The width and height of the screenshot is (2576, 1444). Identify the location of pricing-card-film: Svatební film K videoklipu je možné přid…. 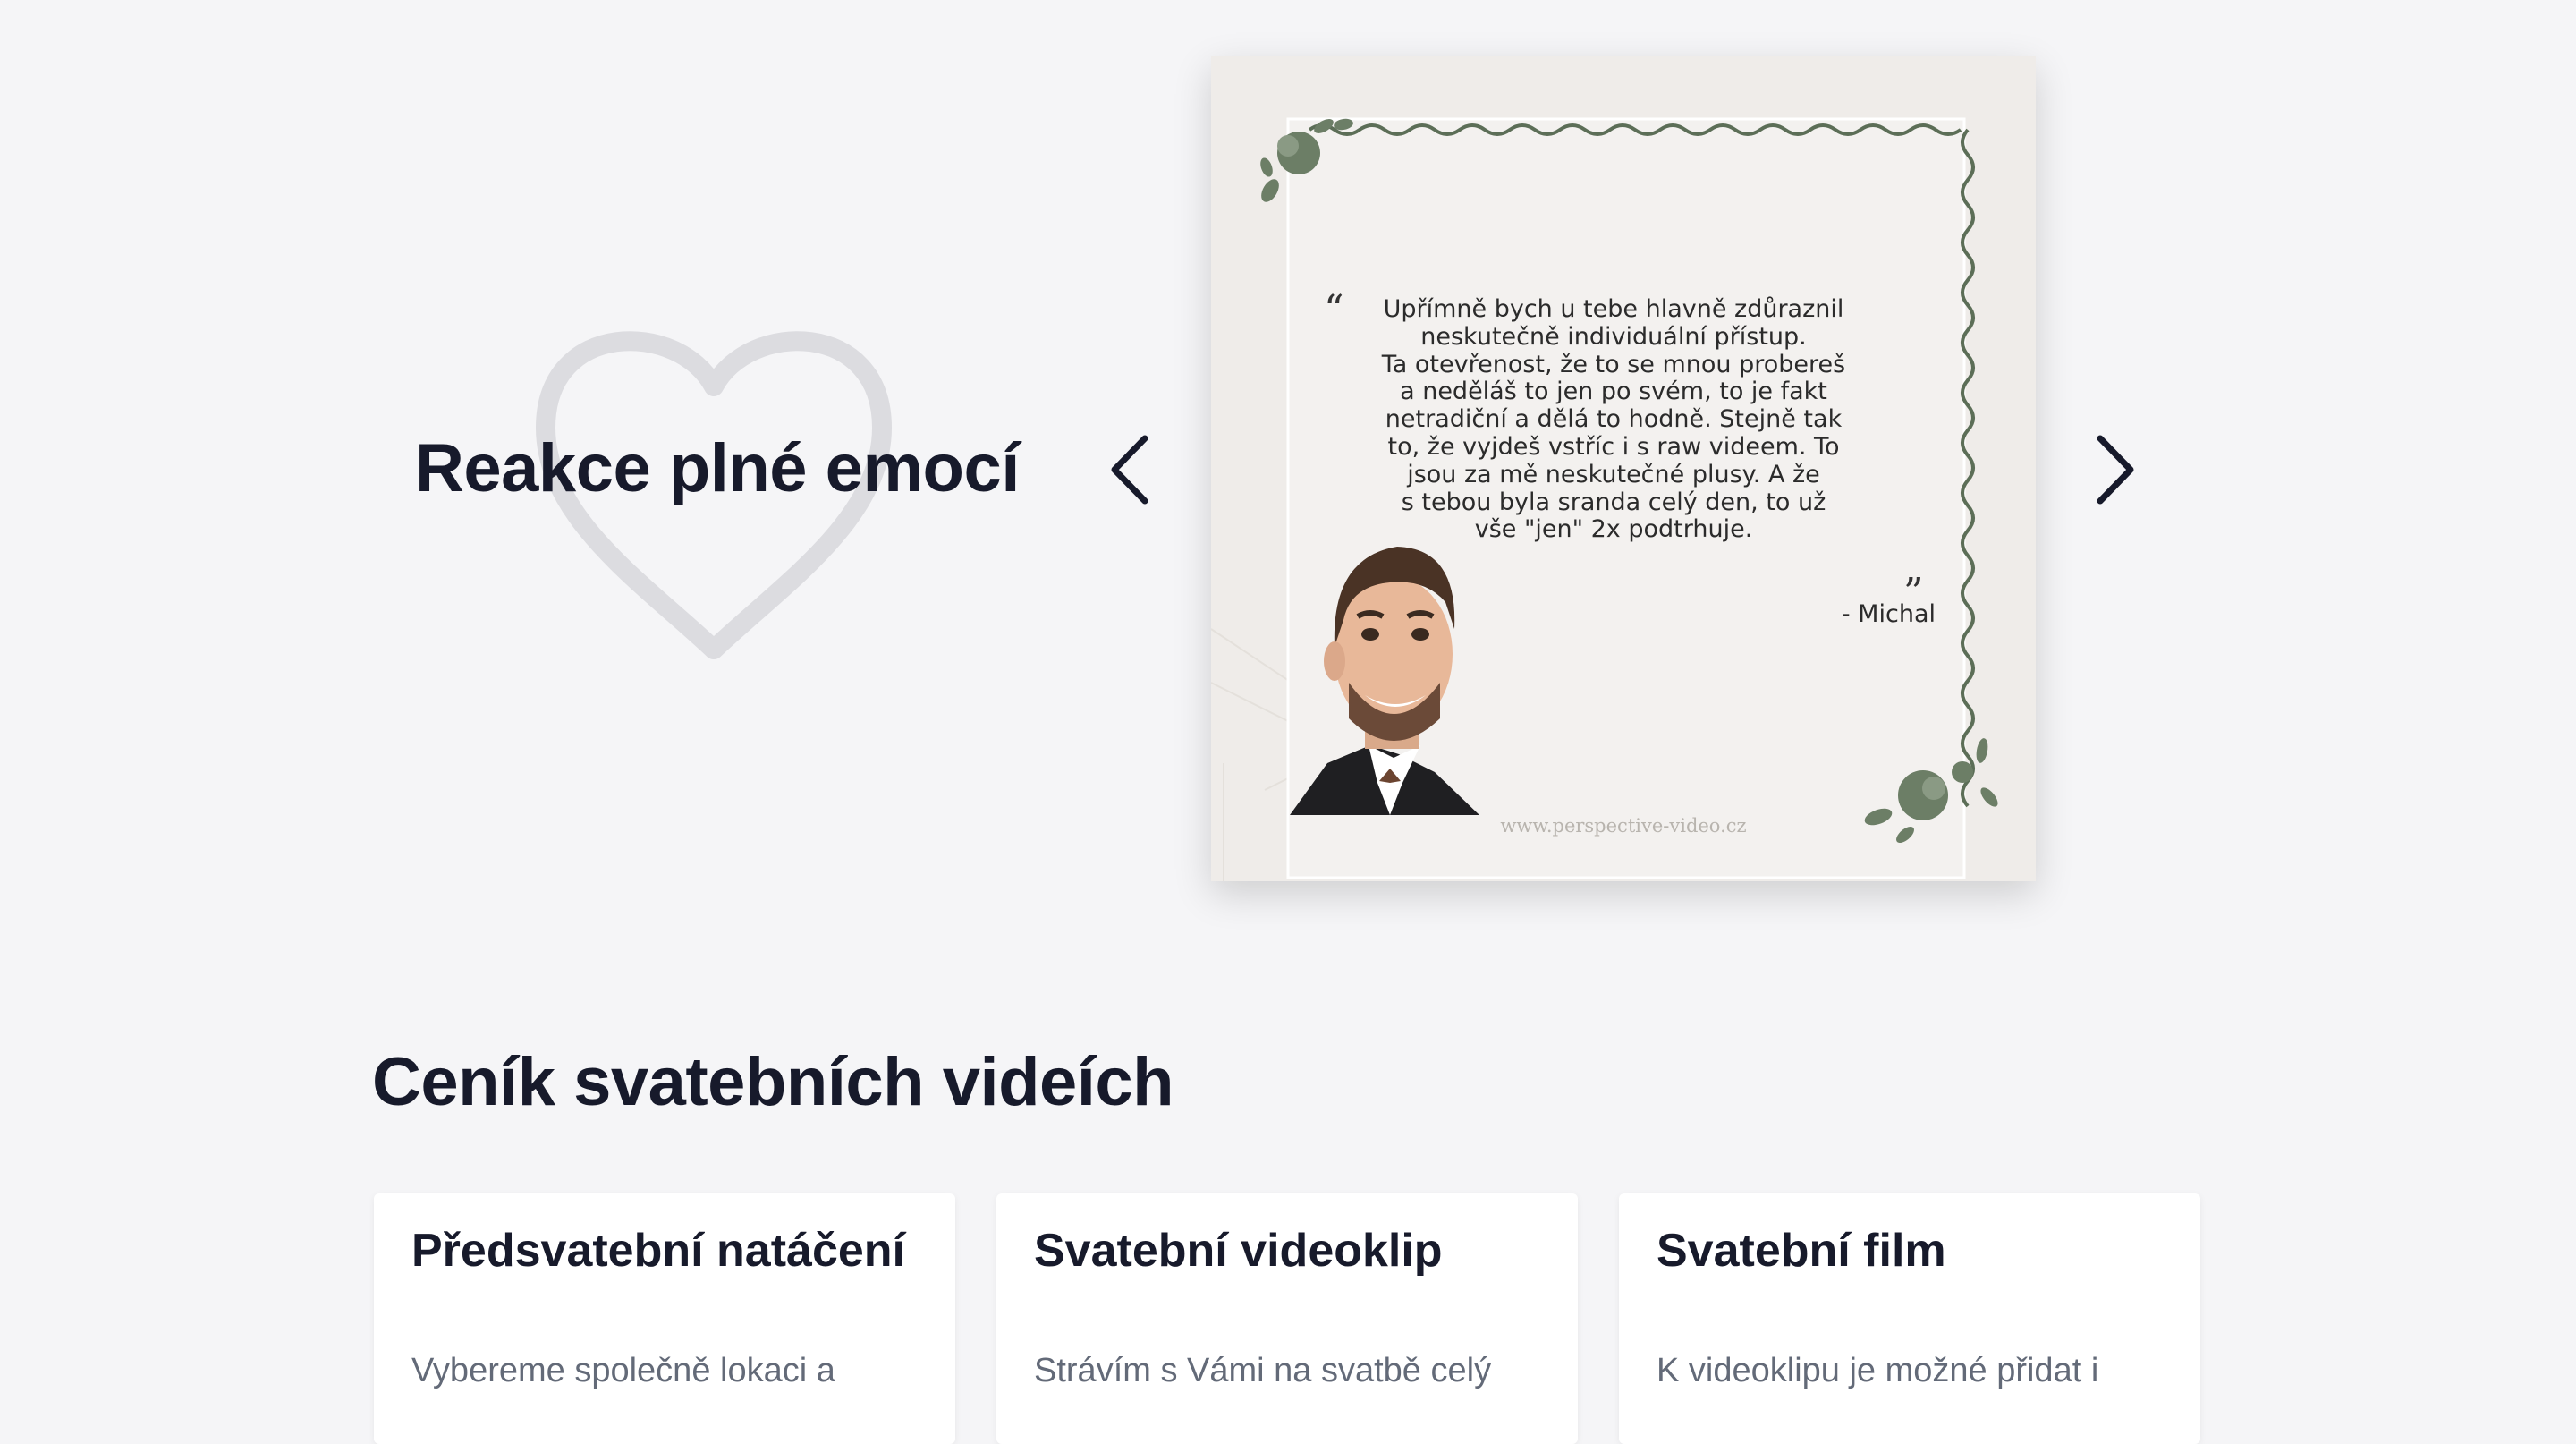
(1909, 1318).